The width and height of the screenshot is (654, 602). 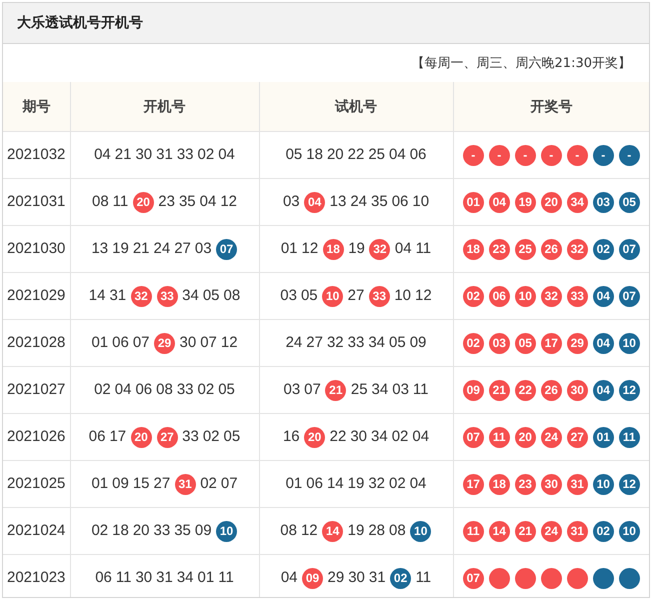 What do you see at coordinates (166, 202) in the screenshot?
I see `number: 23` at bounding box center [166, 202].